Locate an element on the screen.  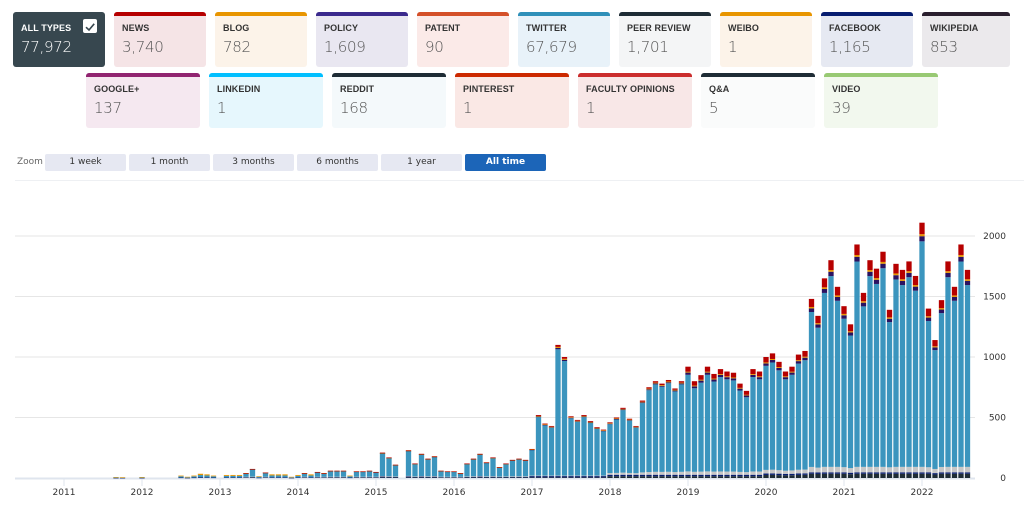
filter-tile-q-a: Q&A 5 is located at coordinates (758, 100).